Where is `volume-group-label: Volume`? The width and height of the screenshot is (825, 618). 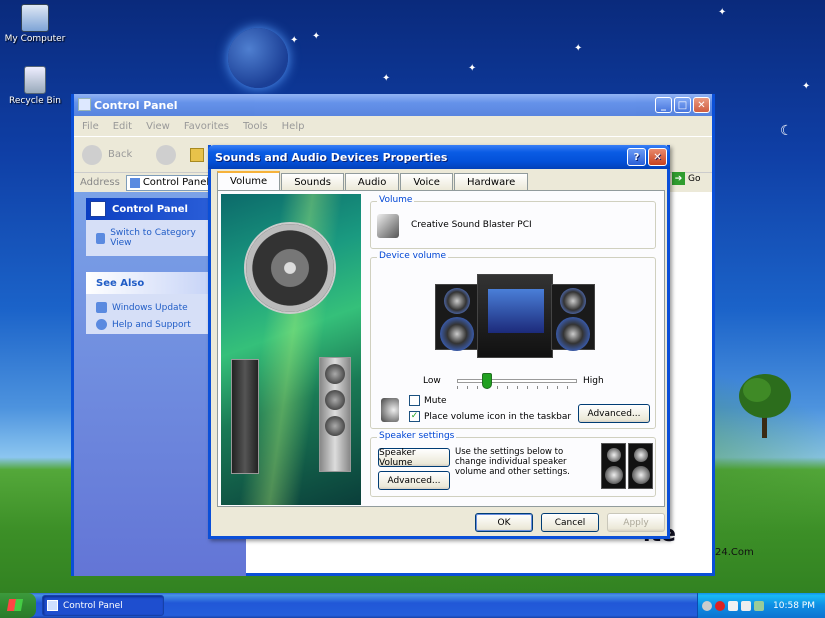
volume-group-label: Volume is located at coordinates (396, 200).